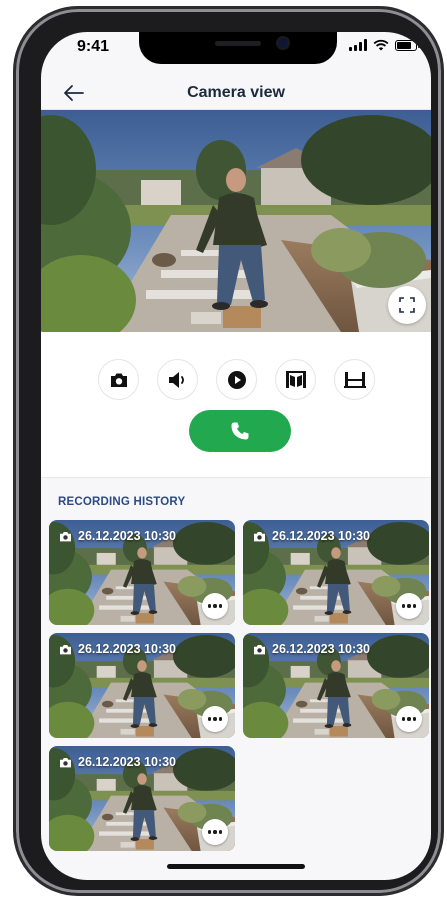 This screenshot has width=447, height=900. I want to click on app-header: Camera view, so click(236, 93).